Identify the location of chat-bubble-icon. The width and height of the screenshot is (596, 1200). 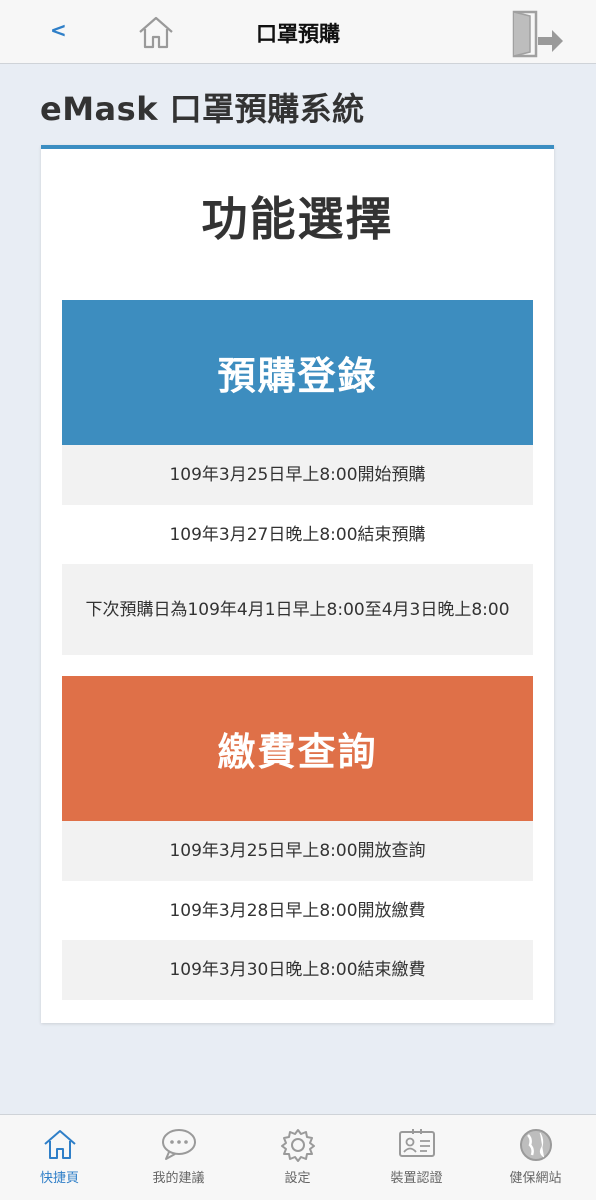
(178, 1144).